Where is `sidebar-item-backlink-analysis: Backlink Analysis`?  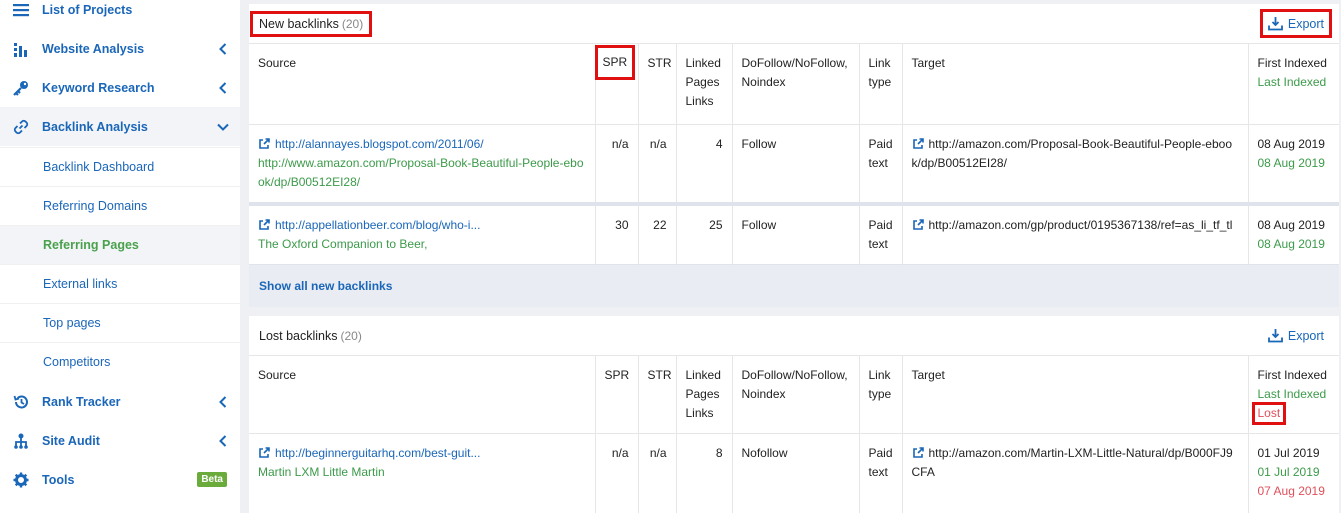
sidebar-item-backlink-analysis: Backlink Analysis is located at coordinates (120, 126).